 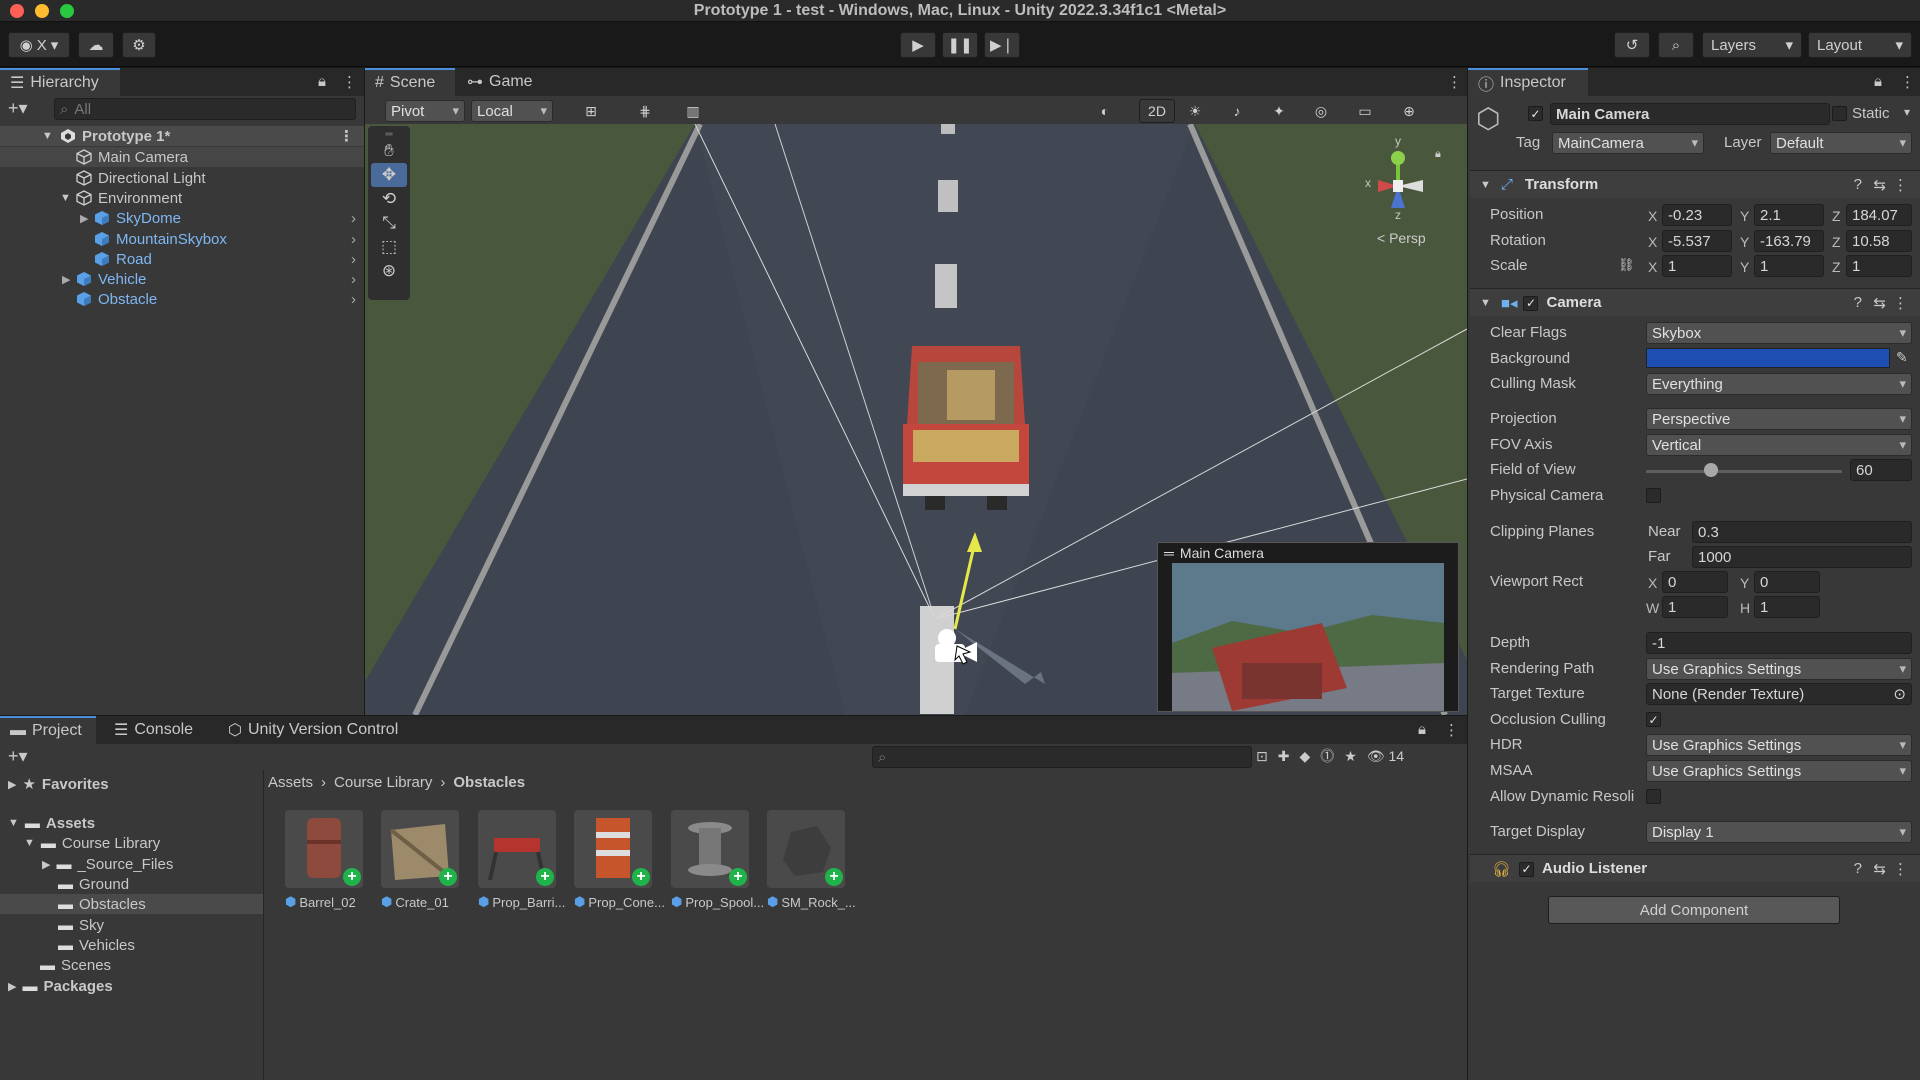 What do you see at coordinates (154, 730) in the screenshot?
I see `tab-console: ☰ Console` at bounding box center [154, 730].